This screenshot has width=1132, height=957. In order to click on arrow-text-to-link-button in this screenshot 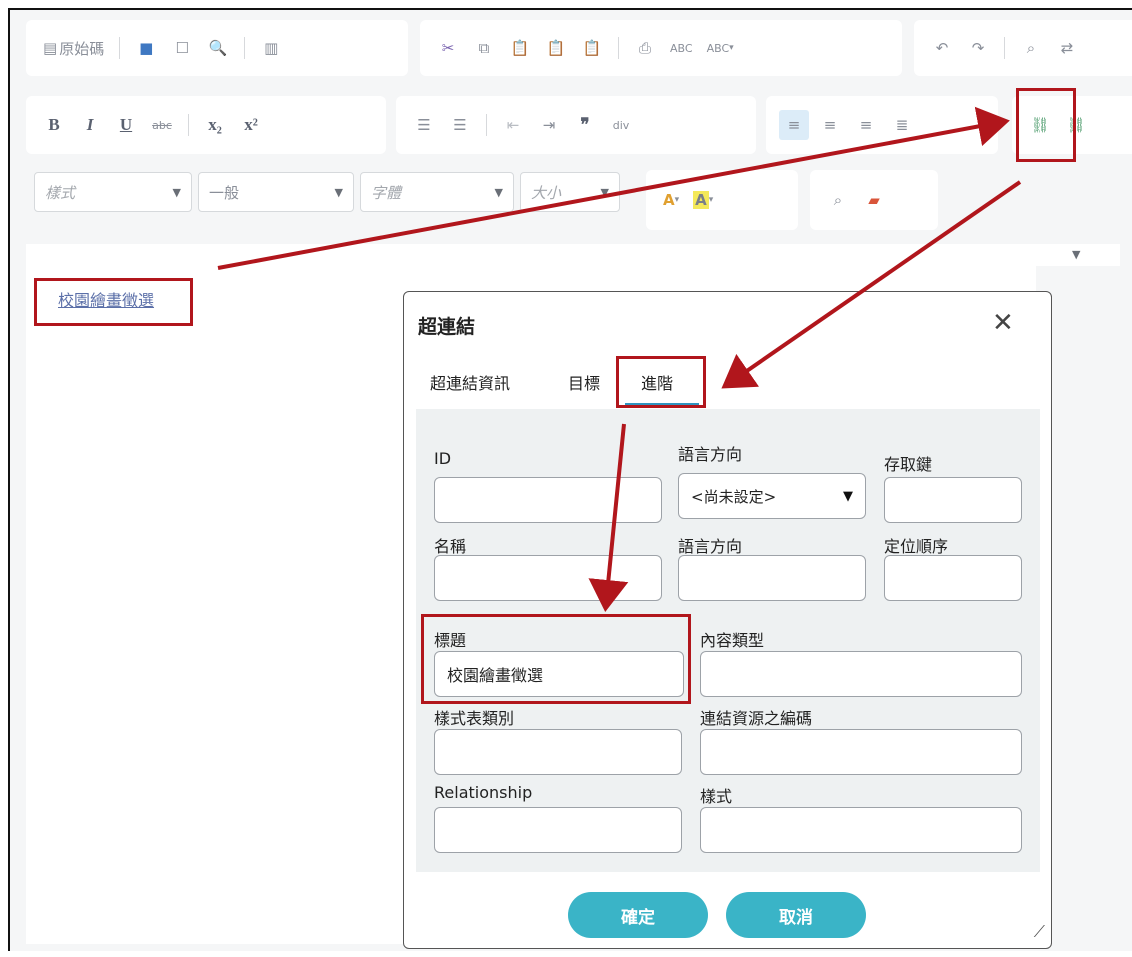, I will do `click(613, 188)`.